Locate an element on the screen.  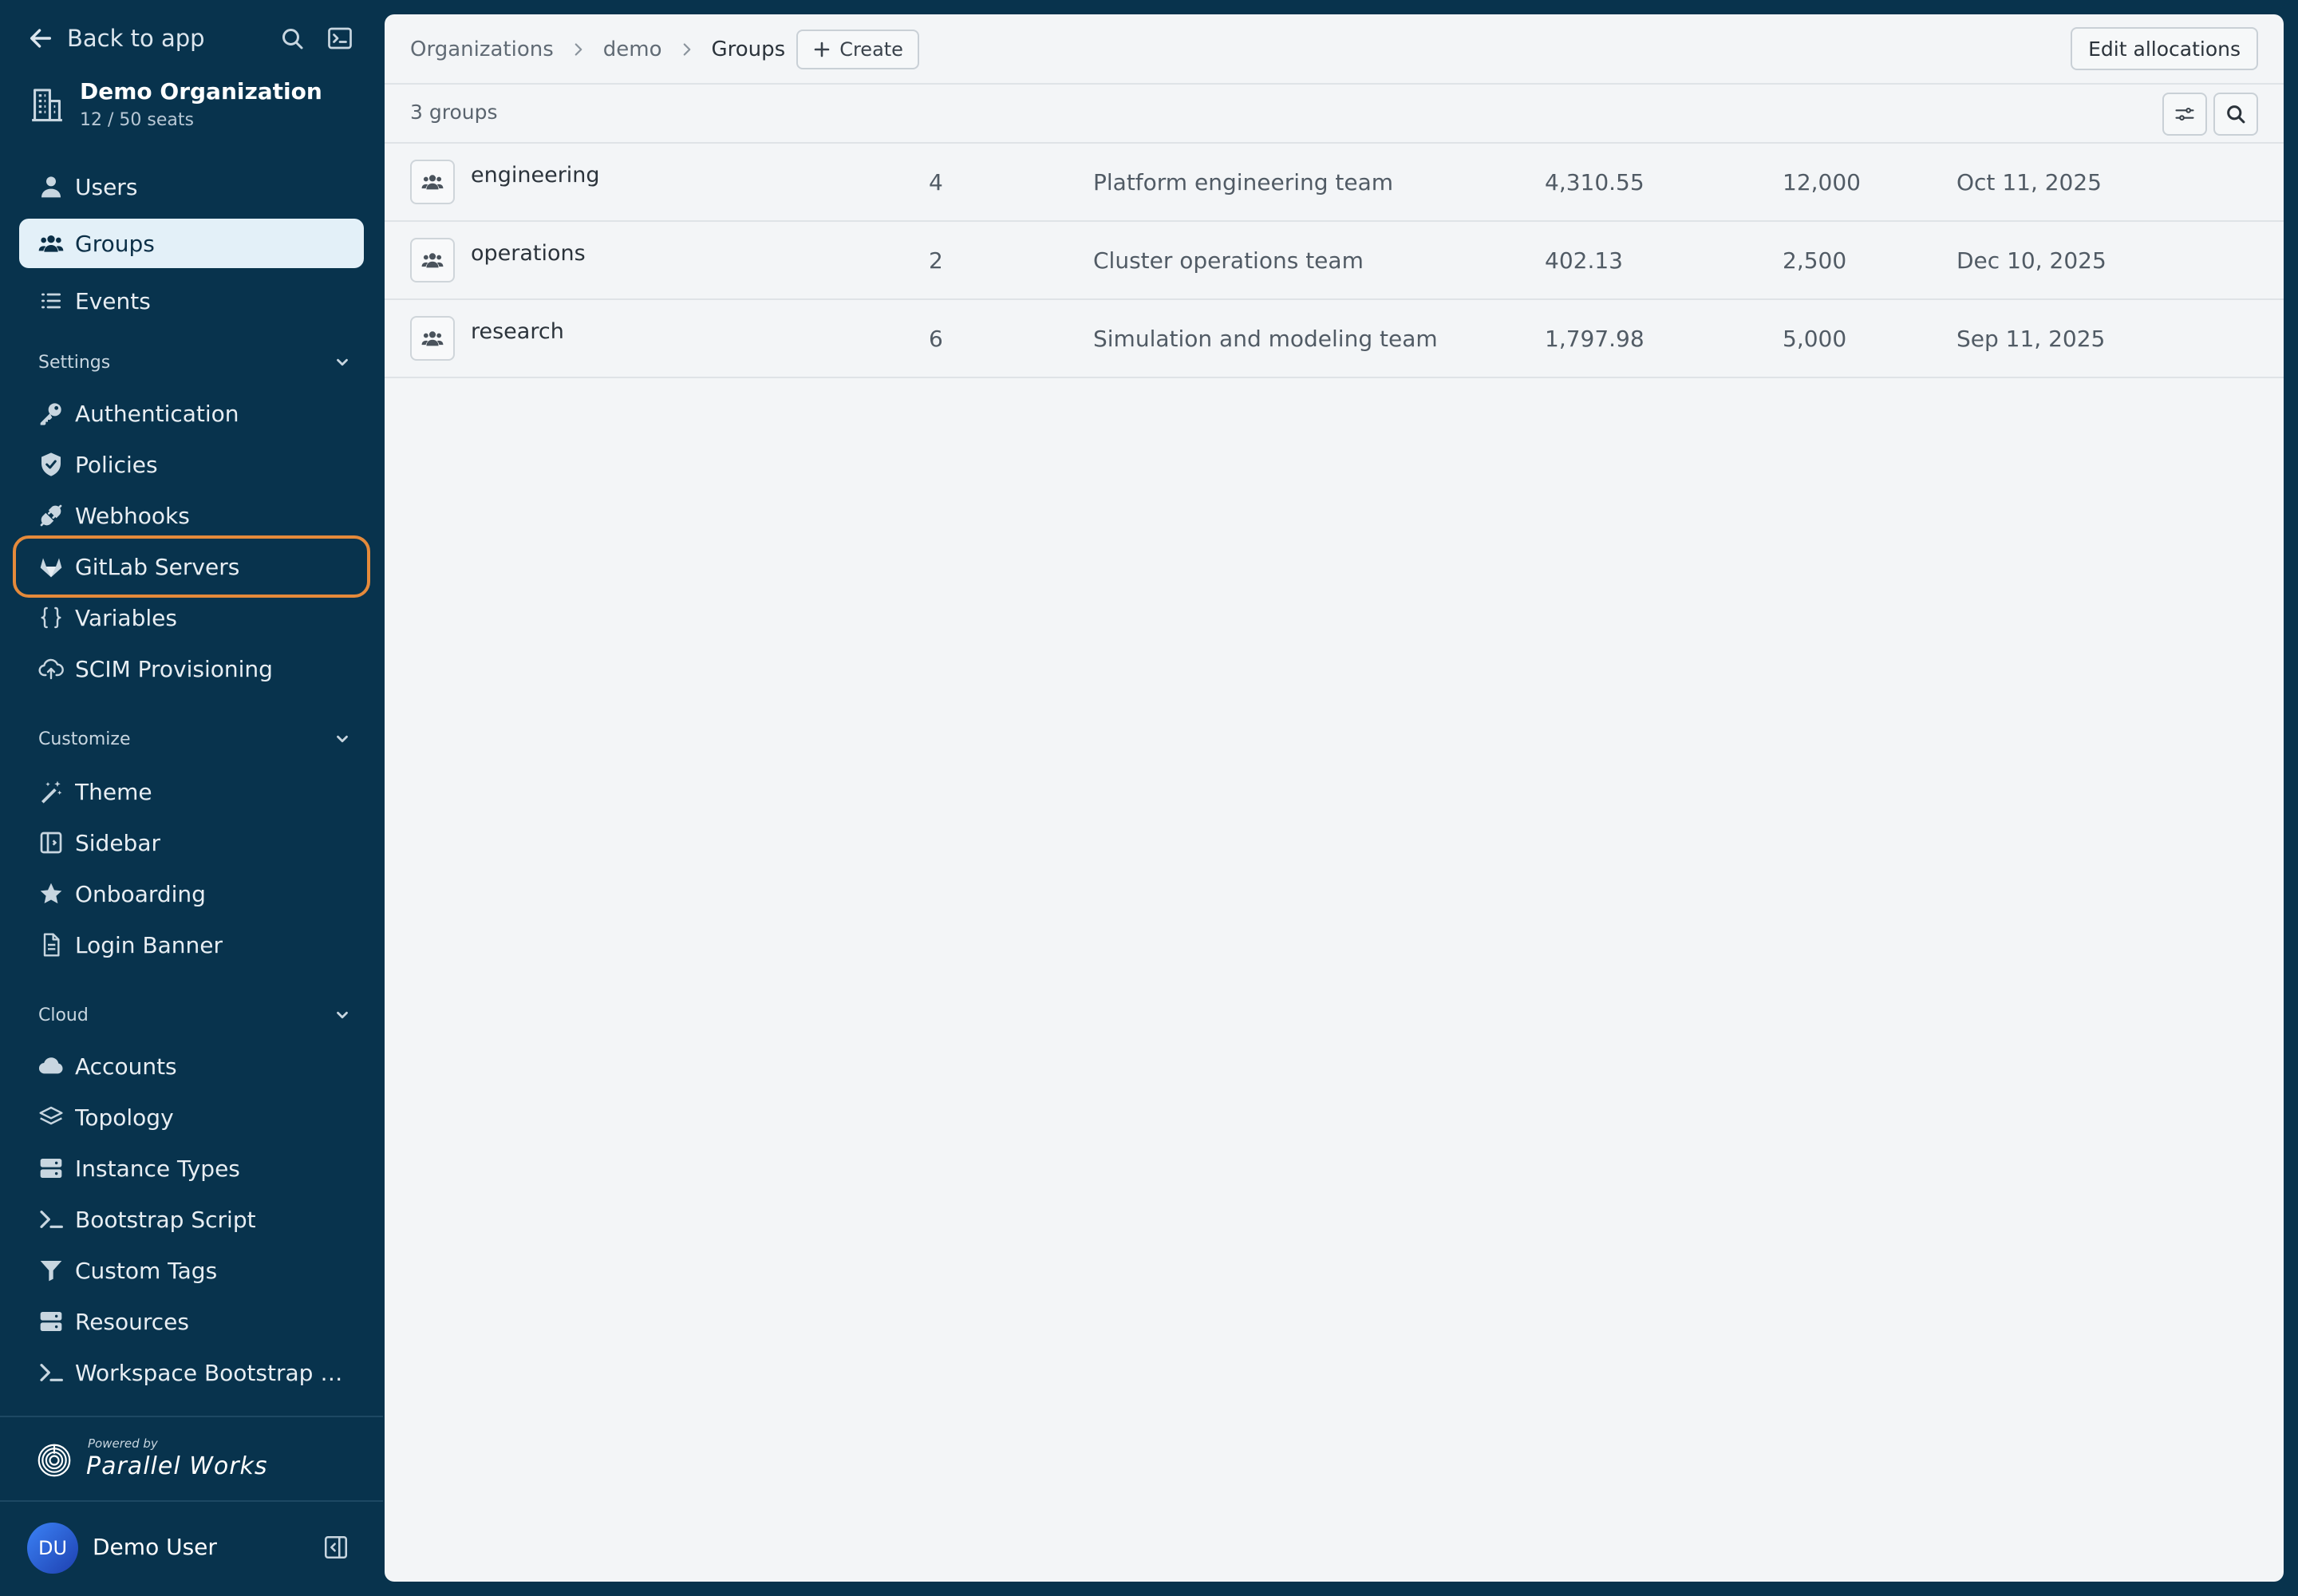
sidebar-item-onboarding: Onboarding is located at coordinates (191, 893).